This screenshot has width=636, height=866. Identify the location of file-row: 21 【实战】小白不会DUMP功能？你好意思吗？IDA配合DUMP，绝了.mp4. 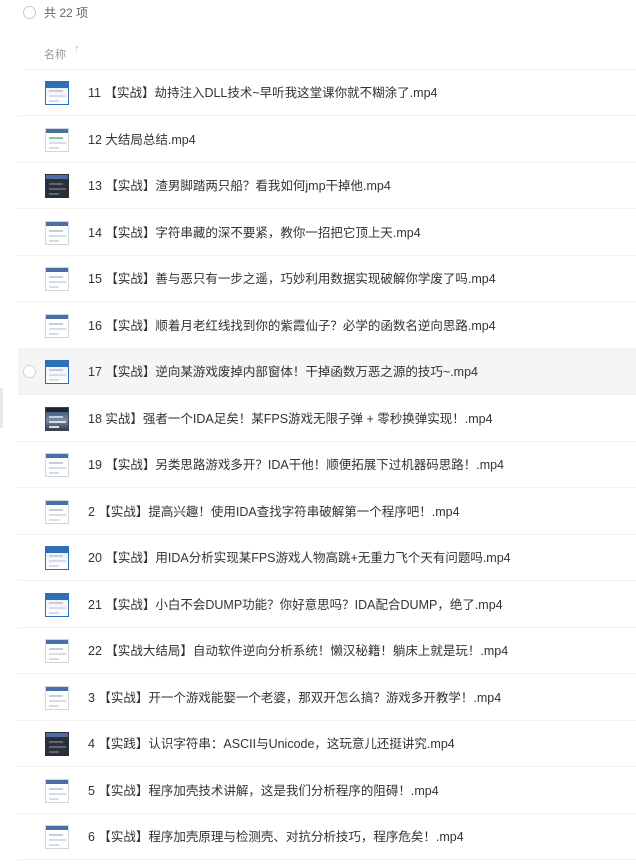
(327, 605).